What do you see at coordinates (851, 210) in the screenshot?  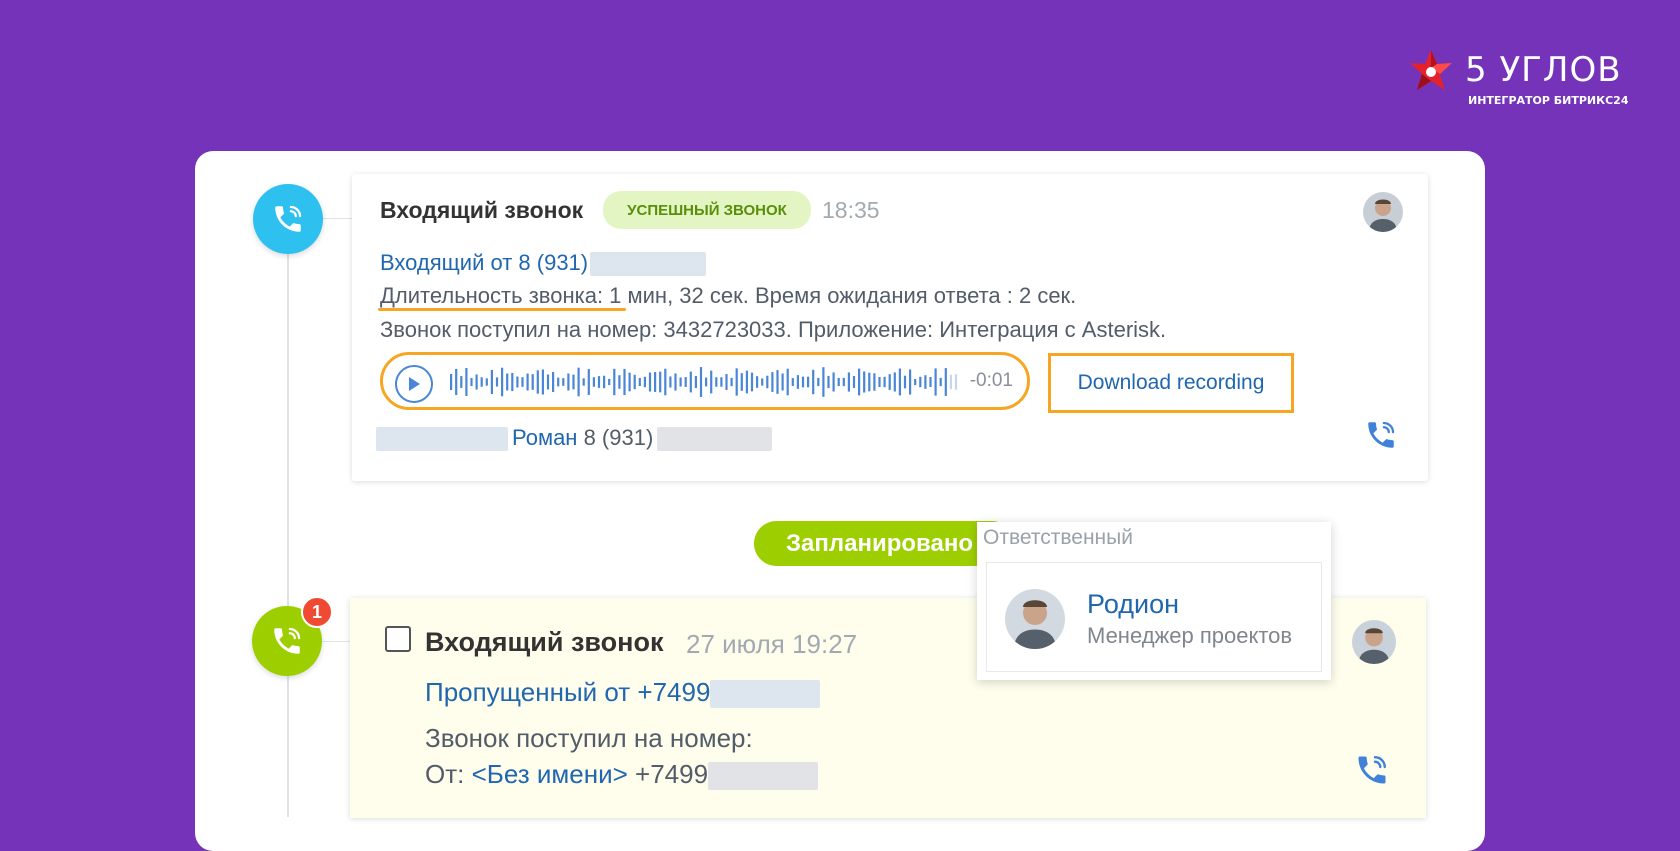 I see `call-time: 18:35` at bounding box center [851, 210].